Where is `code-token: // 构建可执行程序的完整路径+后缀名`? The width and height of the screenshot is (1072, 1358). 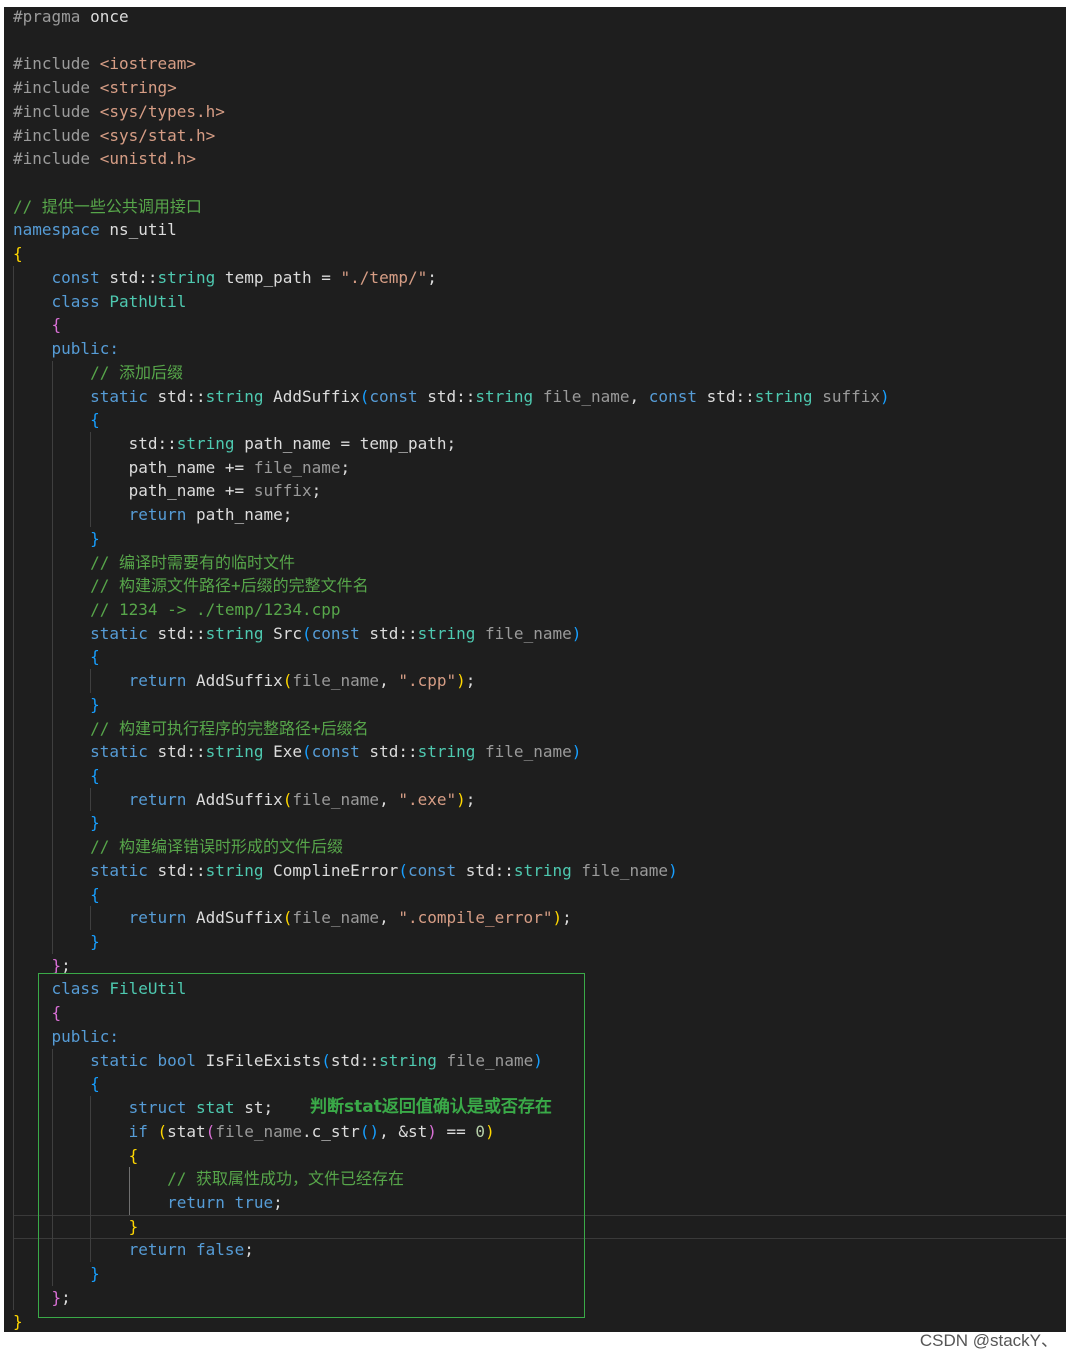
code-token: // 构建可执行程序的完整路径+后缀名 is located at coordinates (229, 728).